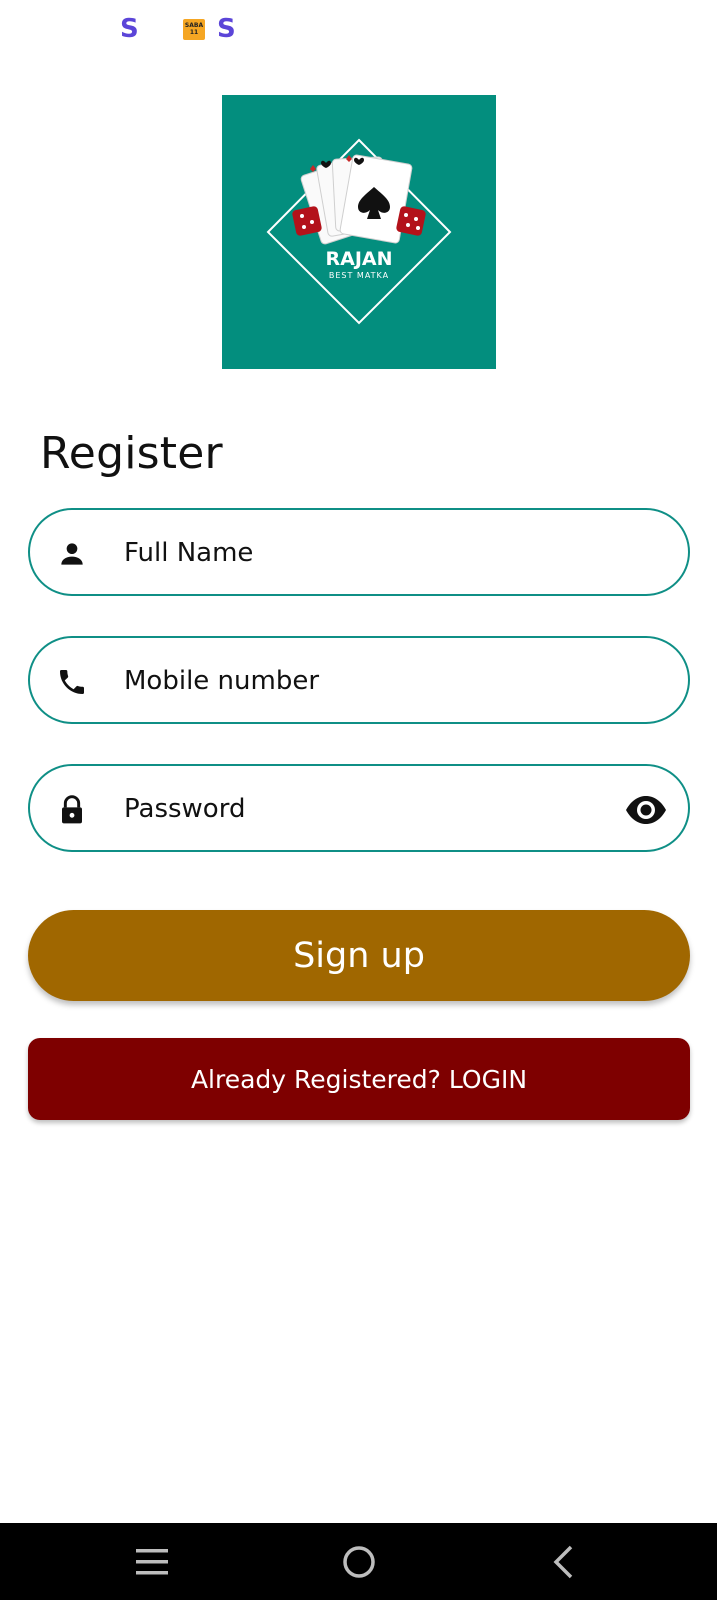  I want to click on login-button: Already Registered? LOGIN, so click(359, 1079).